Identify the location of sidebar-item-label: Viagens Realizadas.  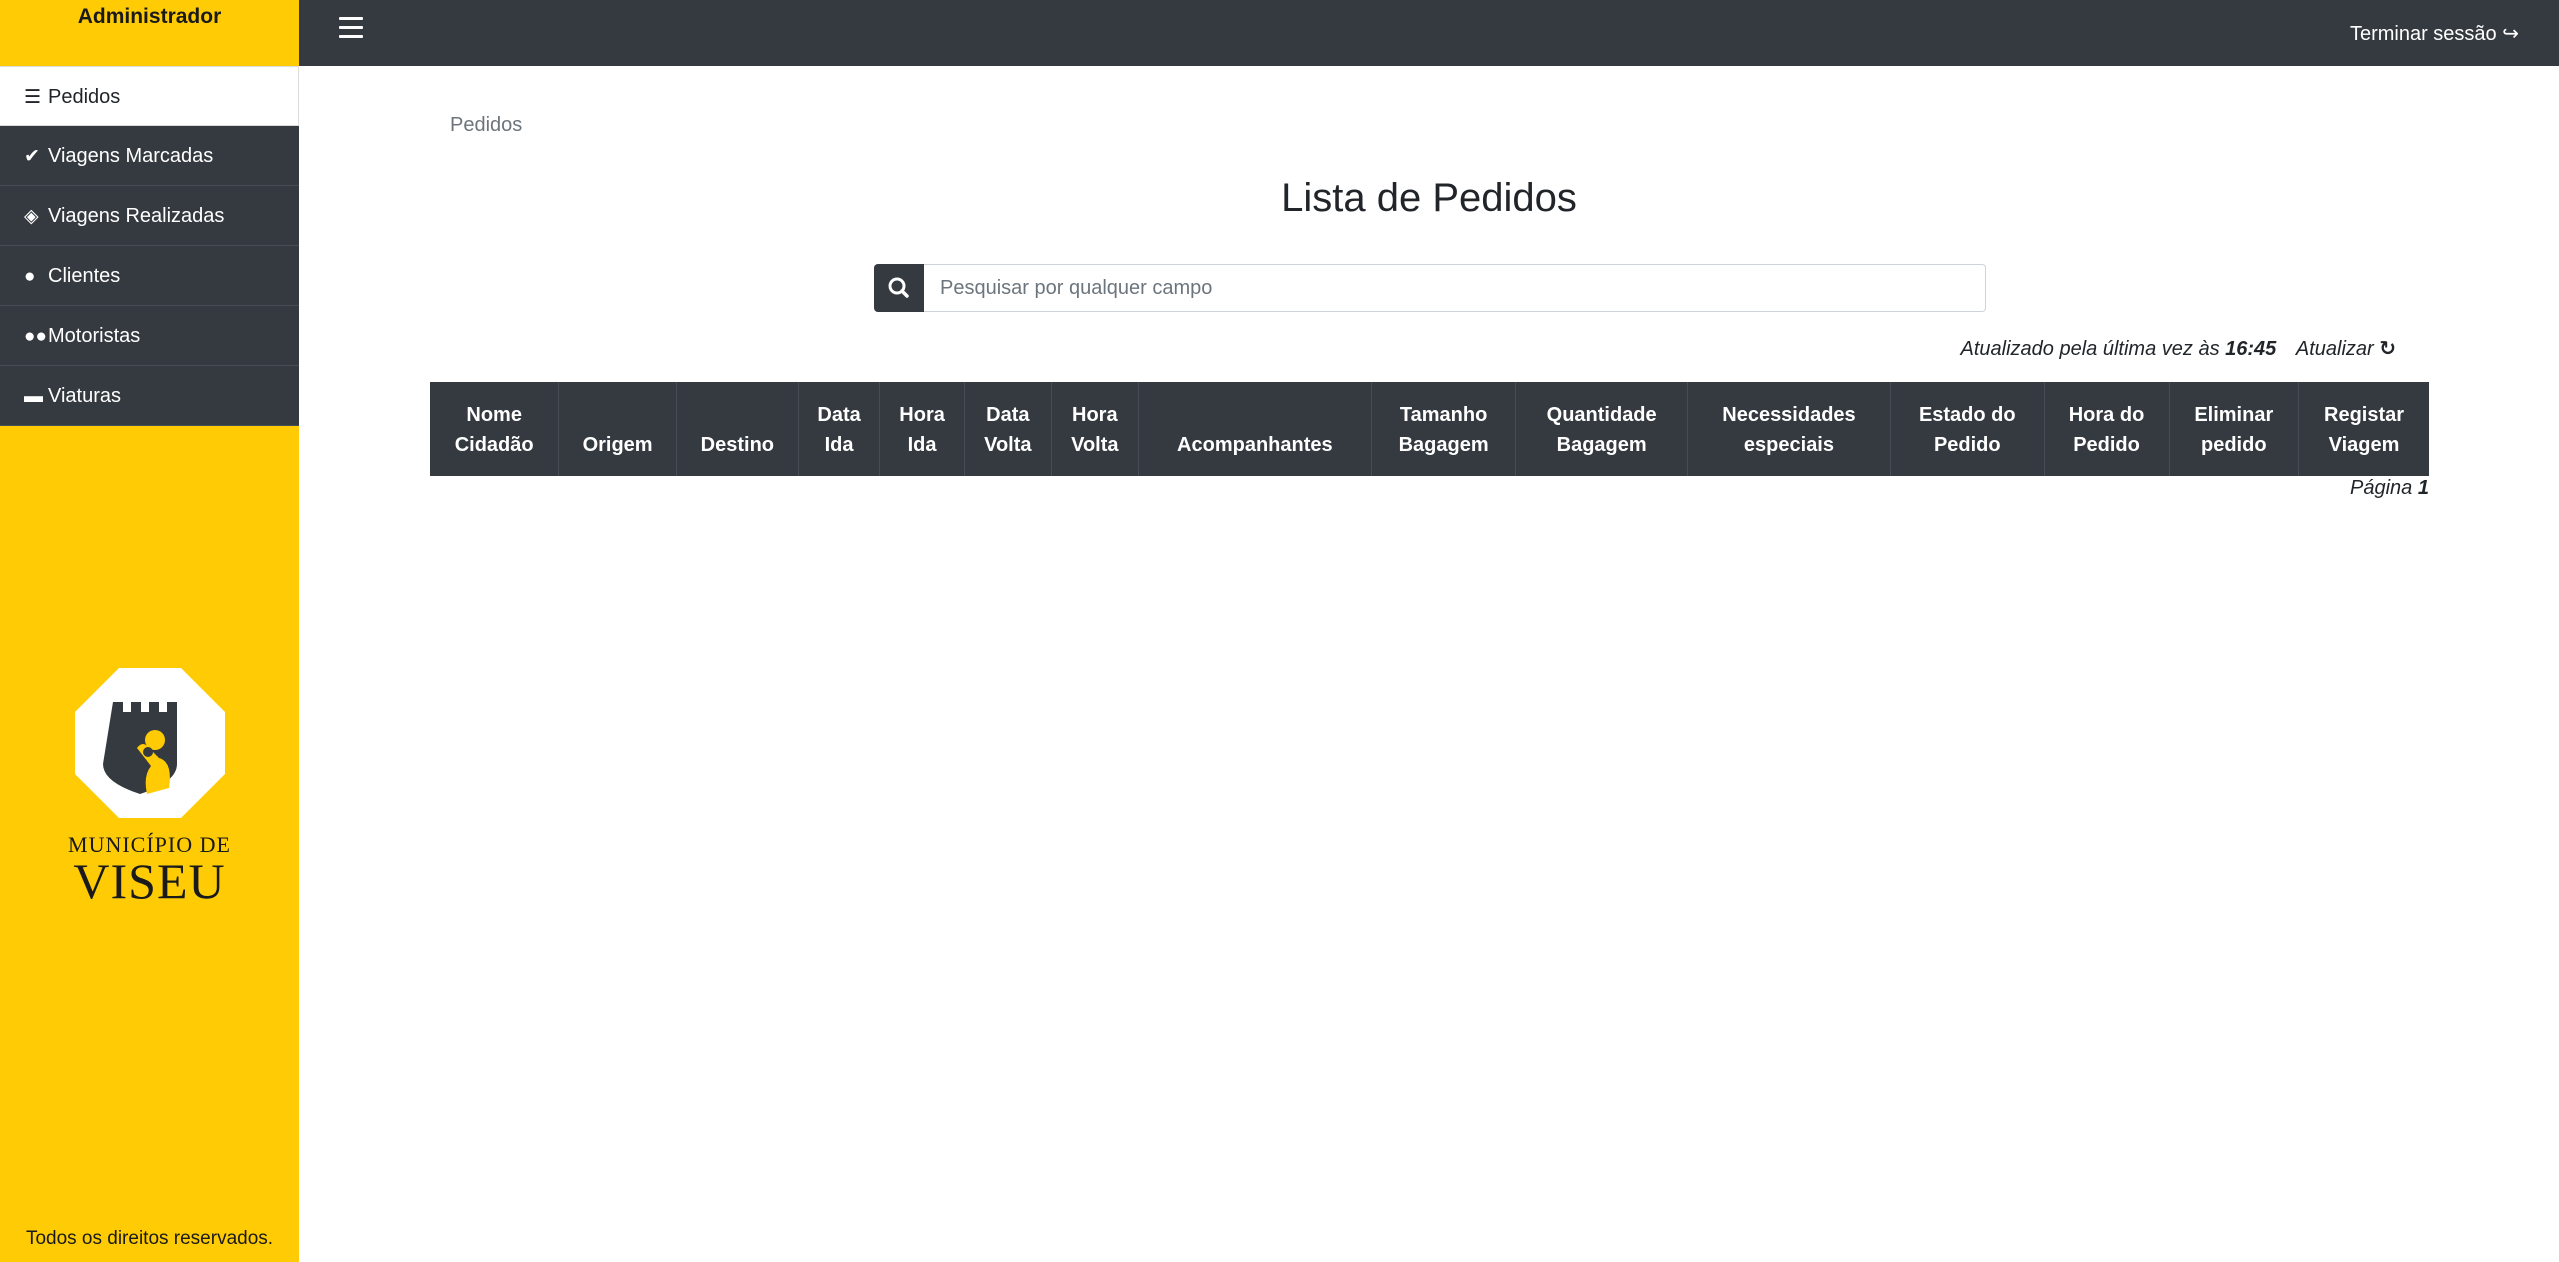
(136, 216).